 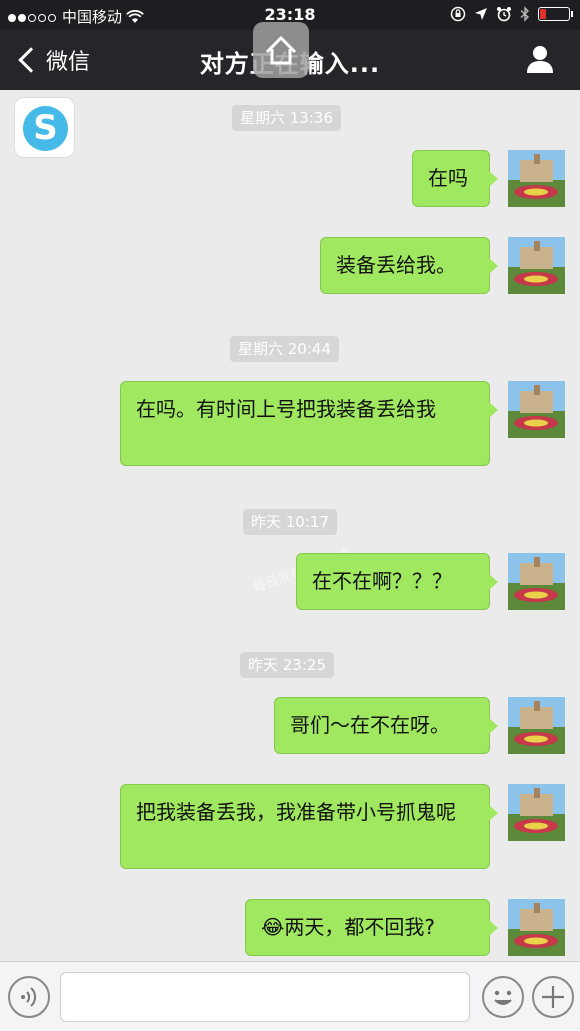 I want to click on message-bubble: 在吗, so click(x=455, y=178).